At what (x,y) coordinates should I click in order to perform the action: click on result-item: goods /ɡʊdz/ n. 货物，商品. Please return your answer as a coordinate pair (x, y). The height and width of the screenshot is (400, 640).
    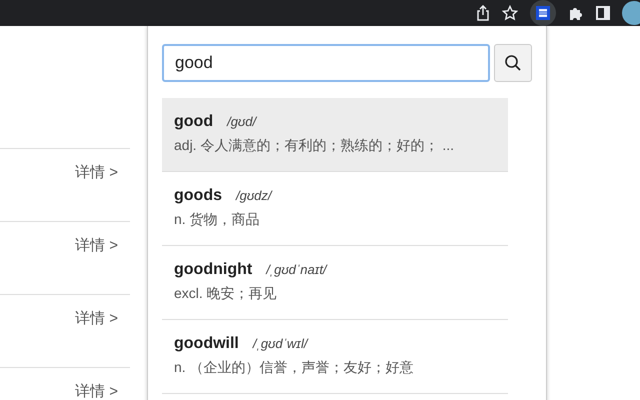
    Looking at the image, I should click on (335, 209).